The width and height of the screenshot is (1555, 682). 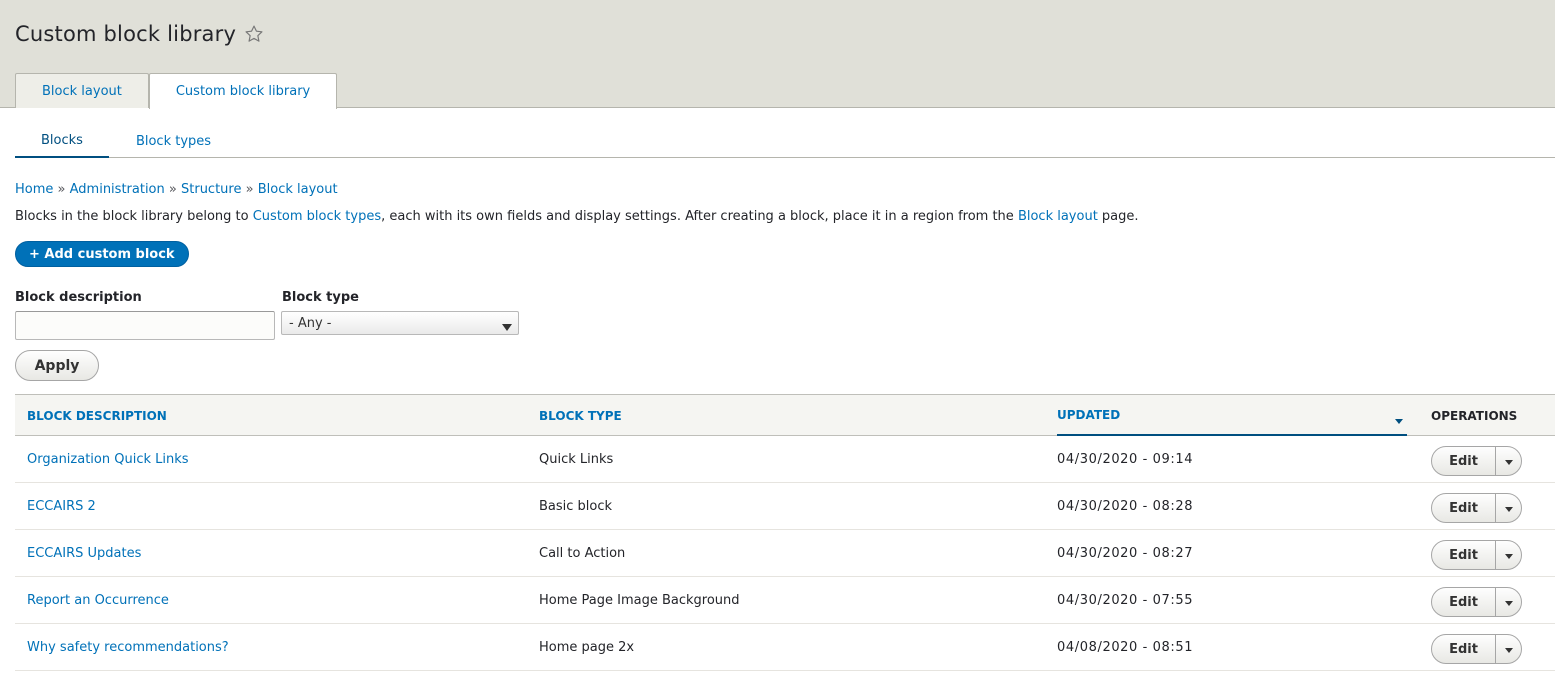 I want to click on updated-cell: 04/30/2020 - 08:27, so click(x=1125, y=553).